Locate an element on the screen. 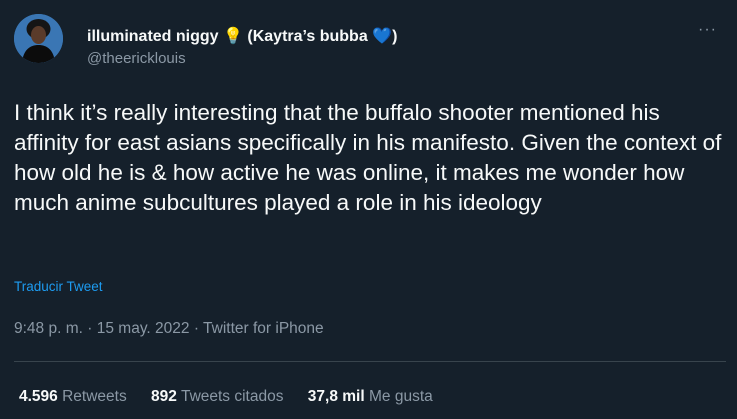 The width and height of the screenshot is (737, 419). likes-count: 37,8 mil is located at coordinates (336, 396).